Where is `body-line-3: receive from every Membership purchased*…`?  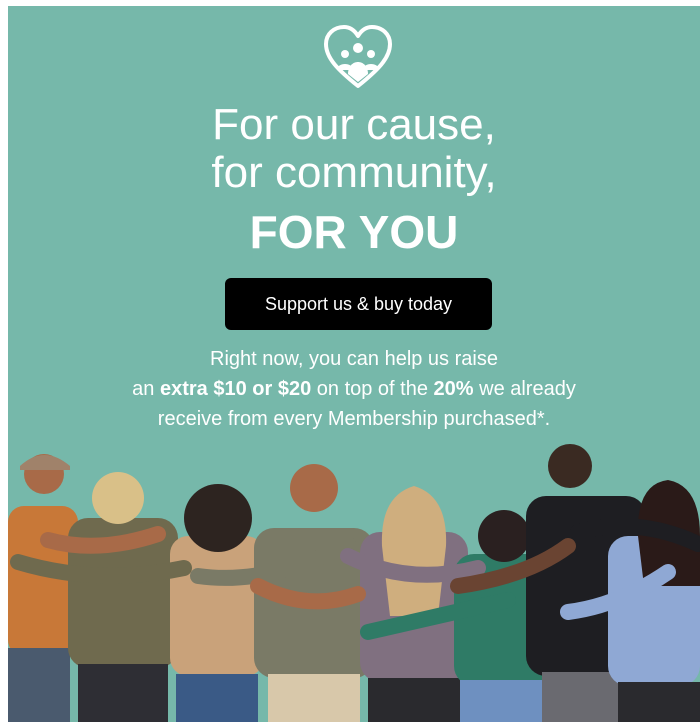
body-line-3: receive from every Membership purchased*… is located at coordinates (354, 419).